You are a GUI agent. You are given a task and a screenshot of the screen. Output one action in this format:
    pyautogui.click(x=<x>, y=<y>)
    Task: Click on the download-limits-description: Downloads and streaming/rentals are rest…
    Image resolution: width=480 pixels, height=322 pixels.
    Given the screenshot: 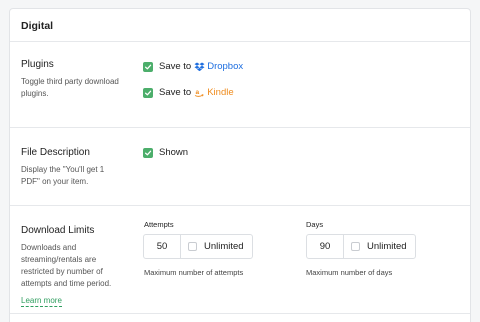 What is the action you would take?
    pyautogui.click(x=66, y=265)
    